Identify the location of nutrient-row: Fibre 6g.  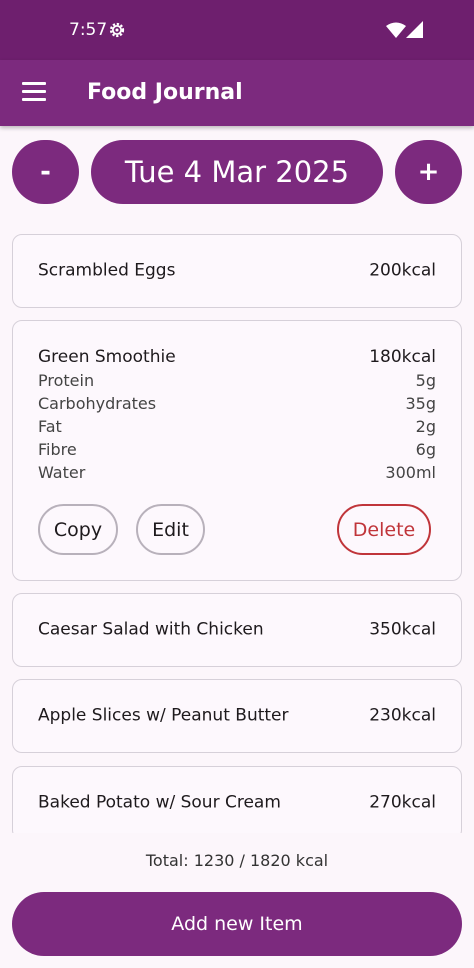
(237, 449).